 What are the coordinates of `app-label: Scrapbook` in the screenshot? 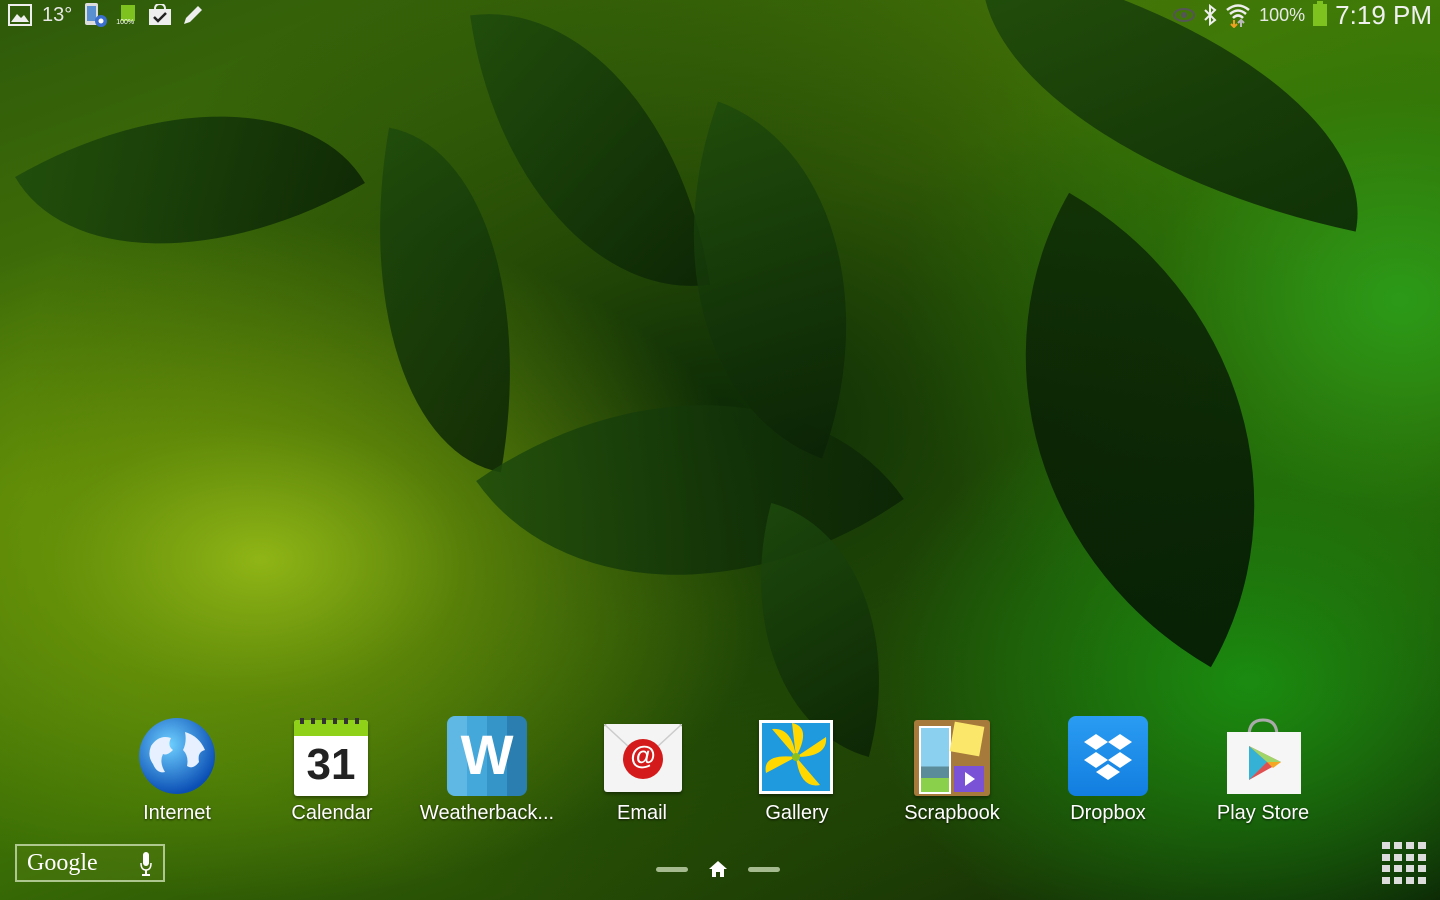 It's located at (952, 813).